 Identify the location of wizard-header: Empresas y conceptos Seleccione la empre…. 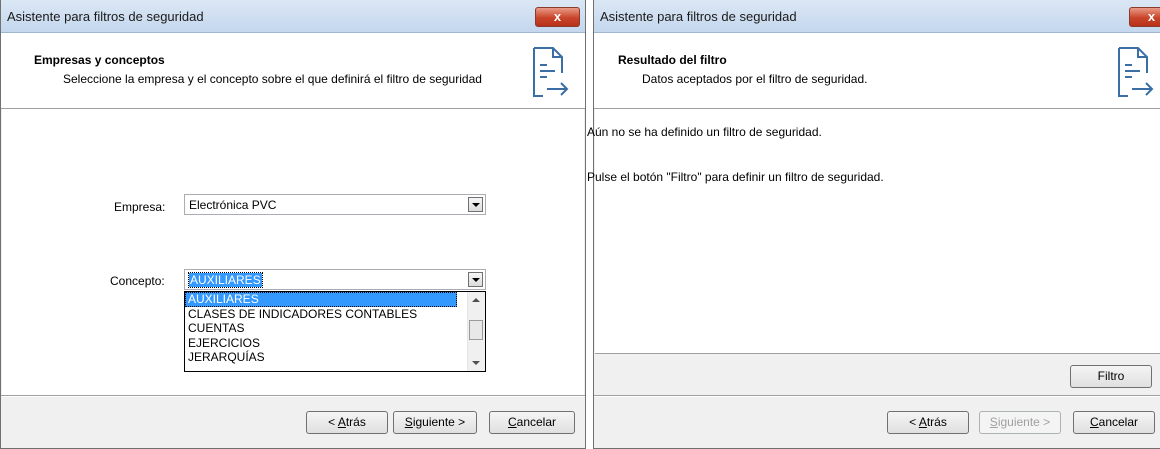
(293, 71).